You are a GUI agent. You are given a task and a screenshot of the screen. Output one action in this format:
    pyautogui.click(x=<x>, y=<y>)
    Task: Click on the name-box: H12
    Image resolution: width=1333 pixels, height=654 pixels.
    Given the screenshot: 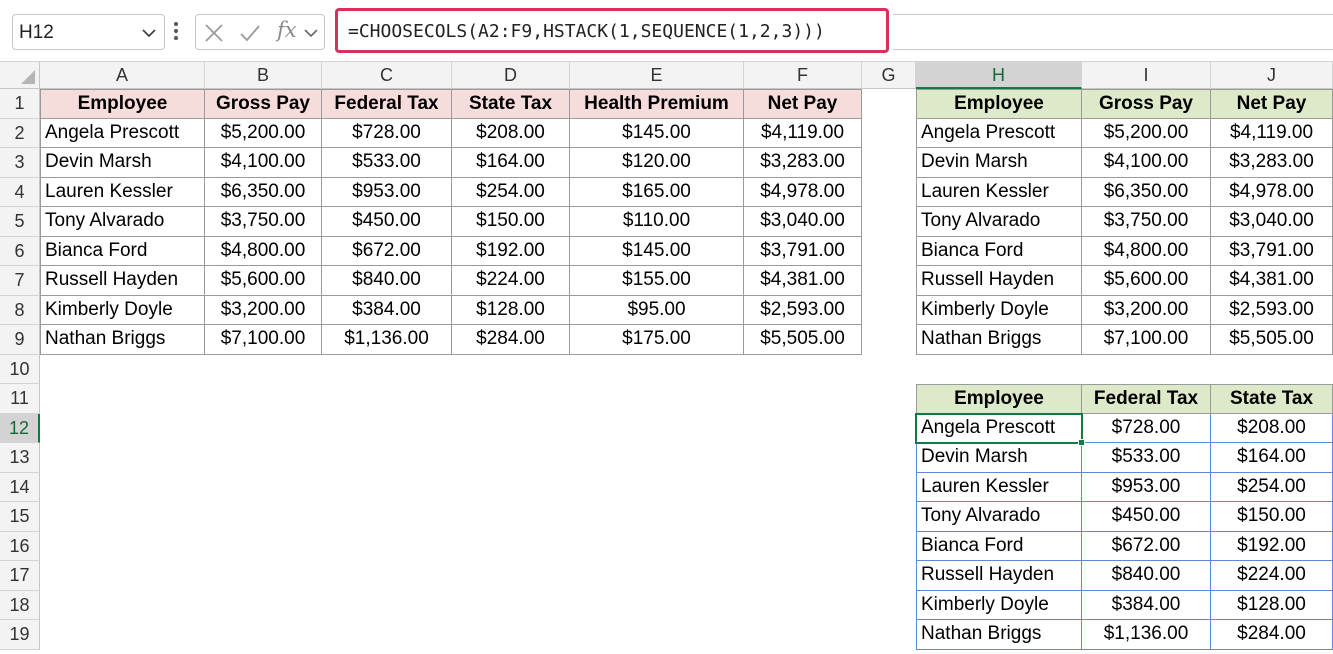 What is the action you would take?
    pyautogui.click(x=88, y=32)
    